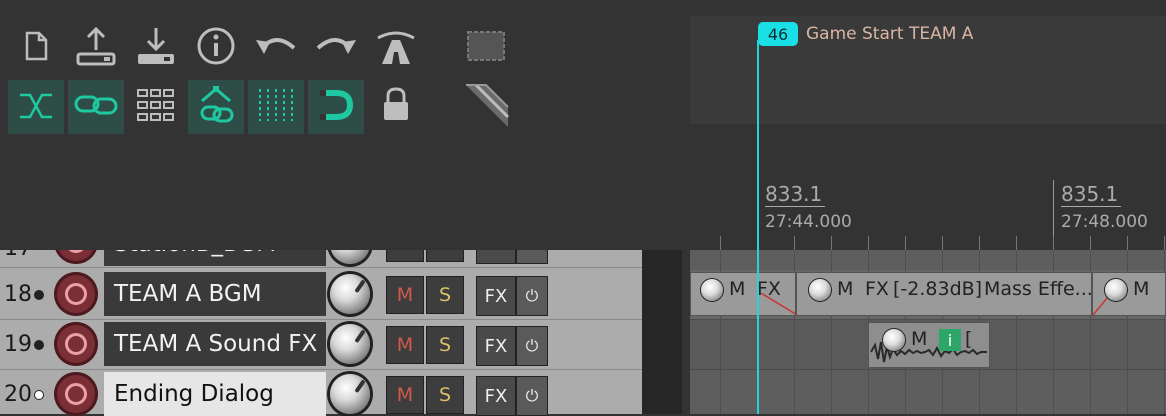  Describe the element at coordinates (924, 8) in the screenshot. I see `timeline-top-strip` at that location.